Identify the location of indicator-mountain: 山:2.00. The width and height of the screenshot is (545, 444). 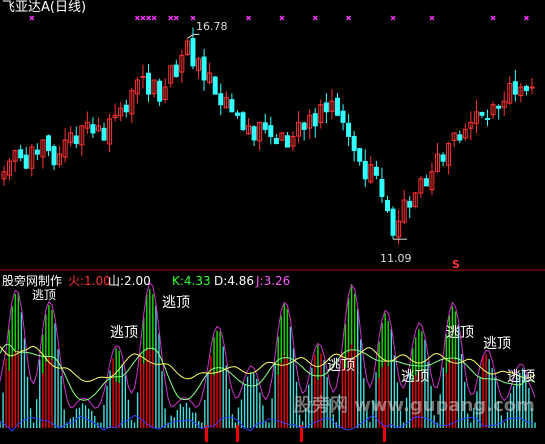
(129, 281).